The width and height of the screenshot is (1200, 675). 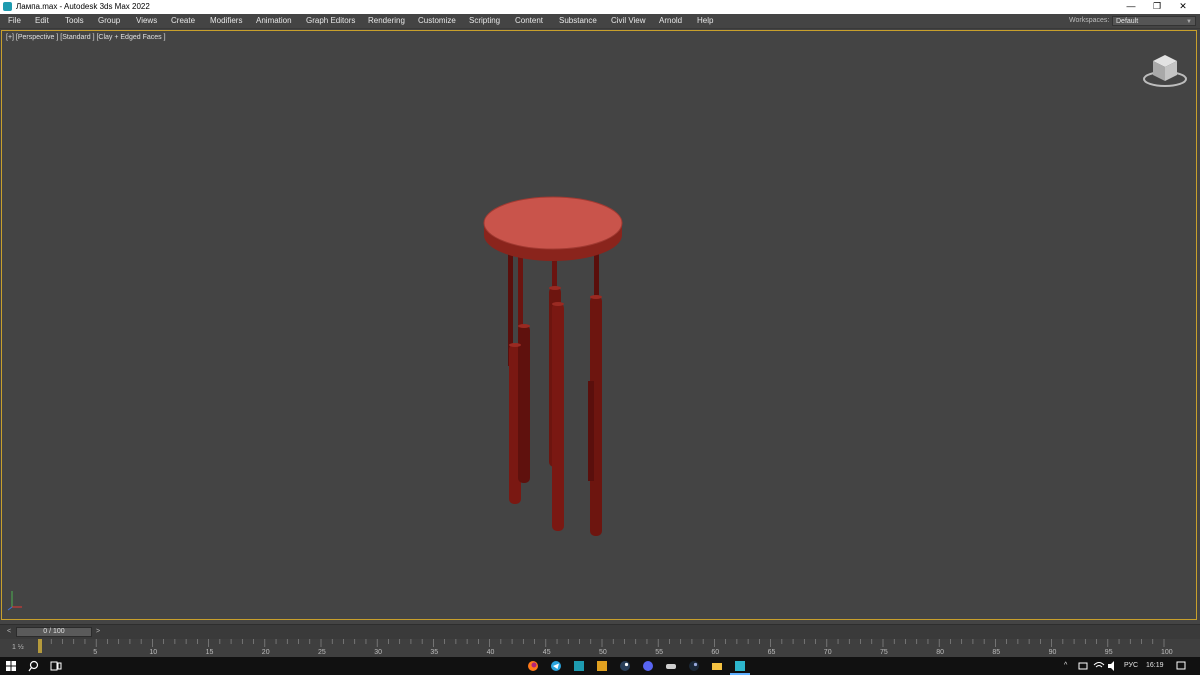 I want to click on frame-tick-label: 40, so click(x=491, y=652).